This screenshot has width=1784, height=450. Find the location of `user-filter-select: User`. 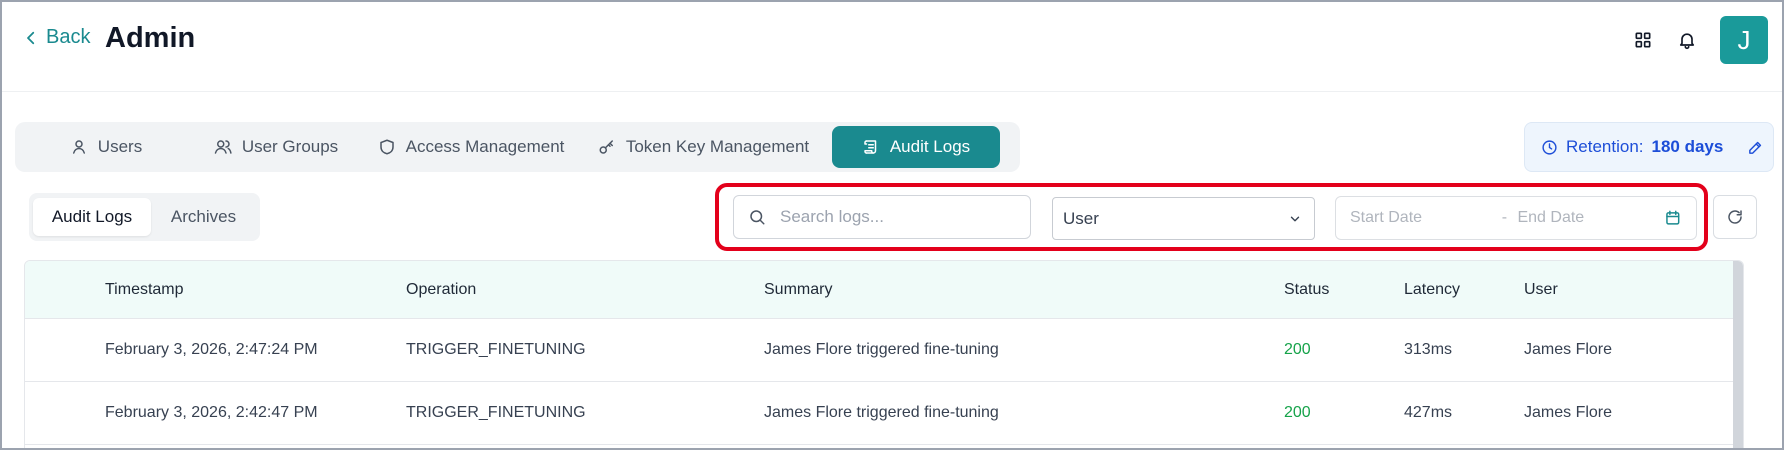

user-filter-select: User is located at coordinates (1183, 218).